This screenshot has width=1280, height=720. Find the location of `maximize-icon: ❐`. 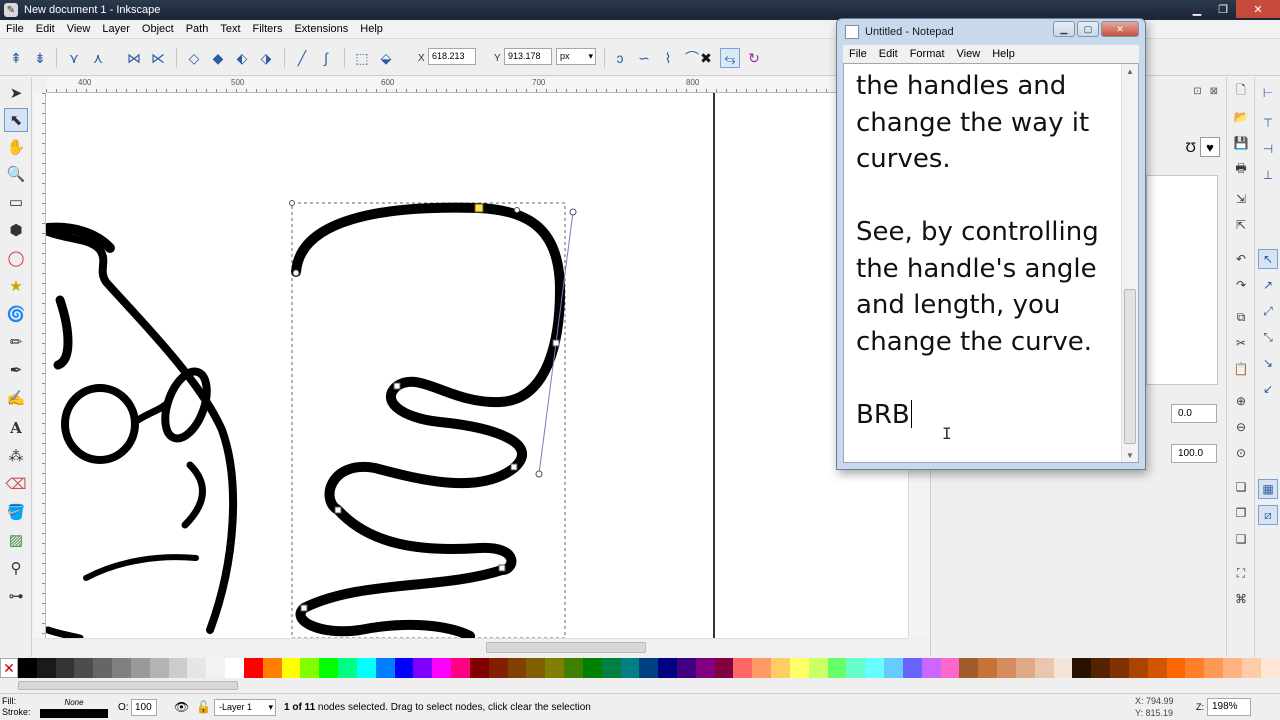

maximize-icon: ❐ is located at coordinates (1223, 9).